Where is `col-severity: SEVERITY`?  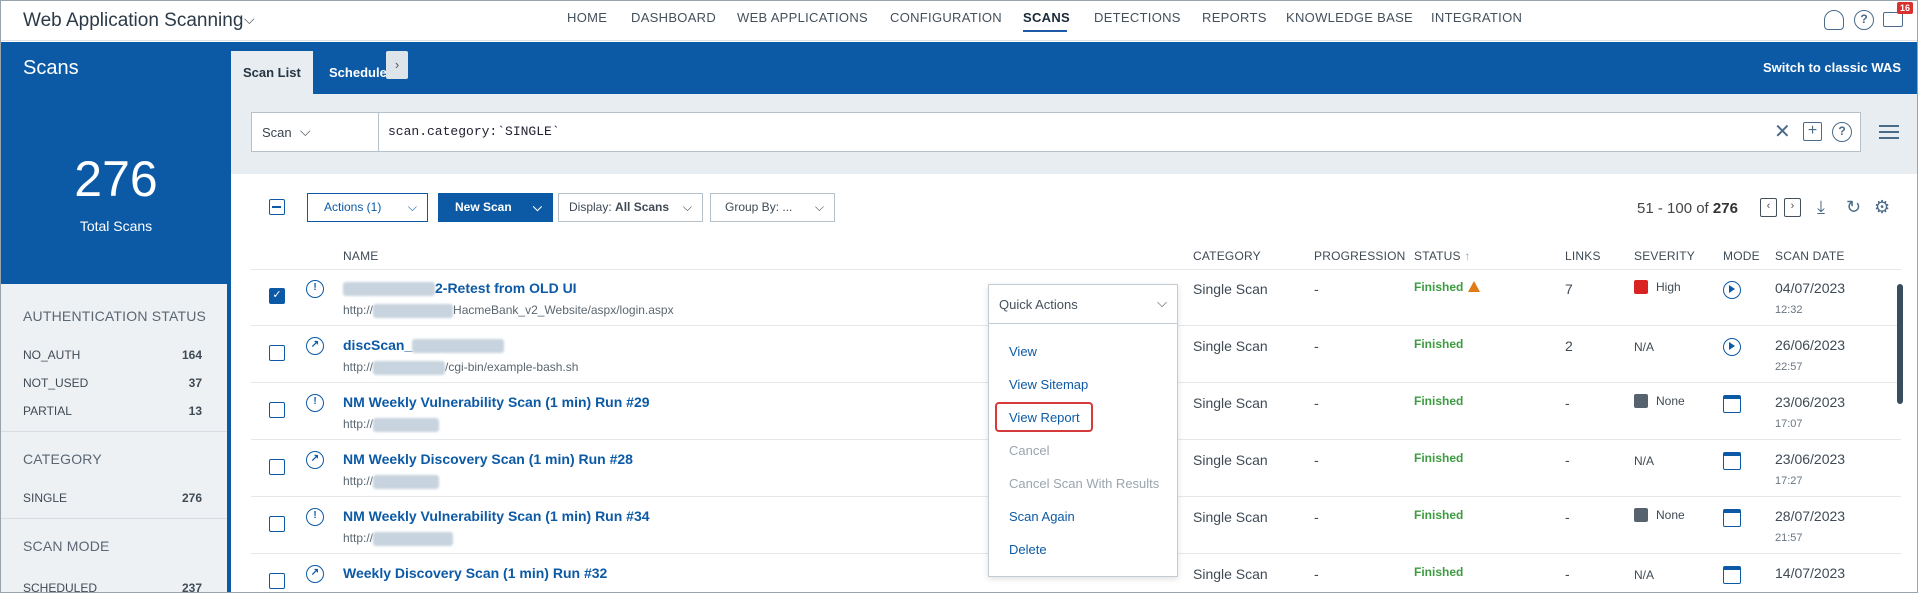 col-severity: SEVERITY is located at coordinates (1664, 256).